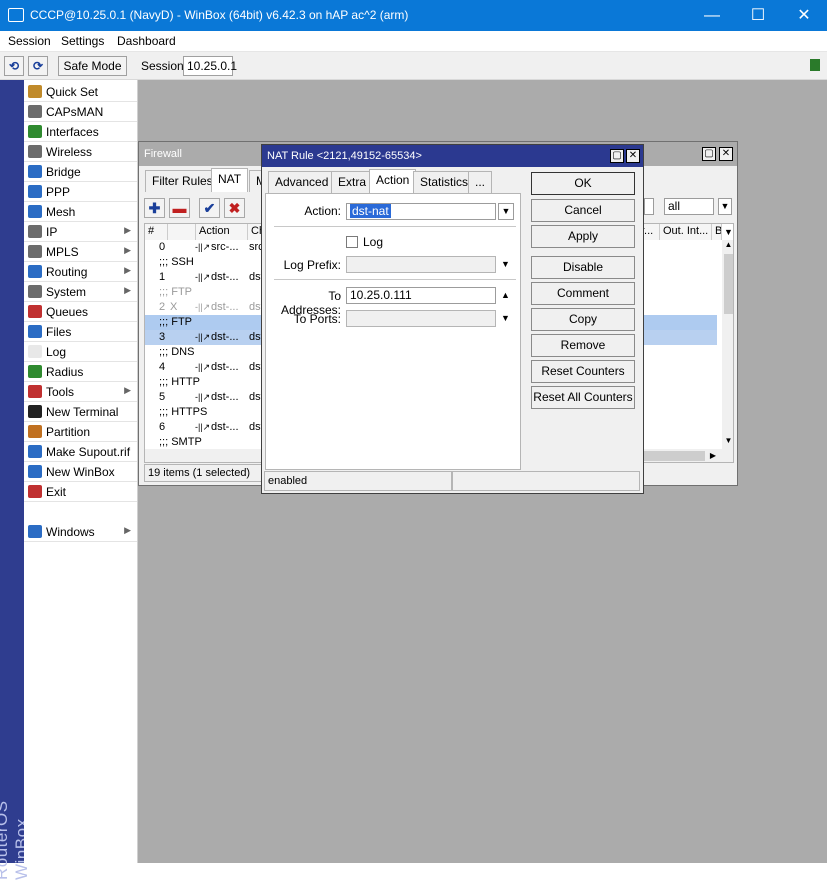  I want to click on nat-rule-close-button: ✕, so click(633, 156).